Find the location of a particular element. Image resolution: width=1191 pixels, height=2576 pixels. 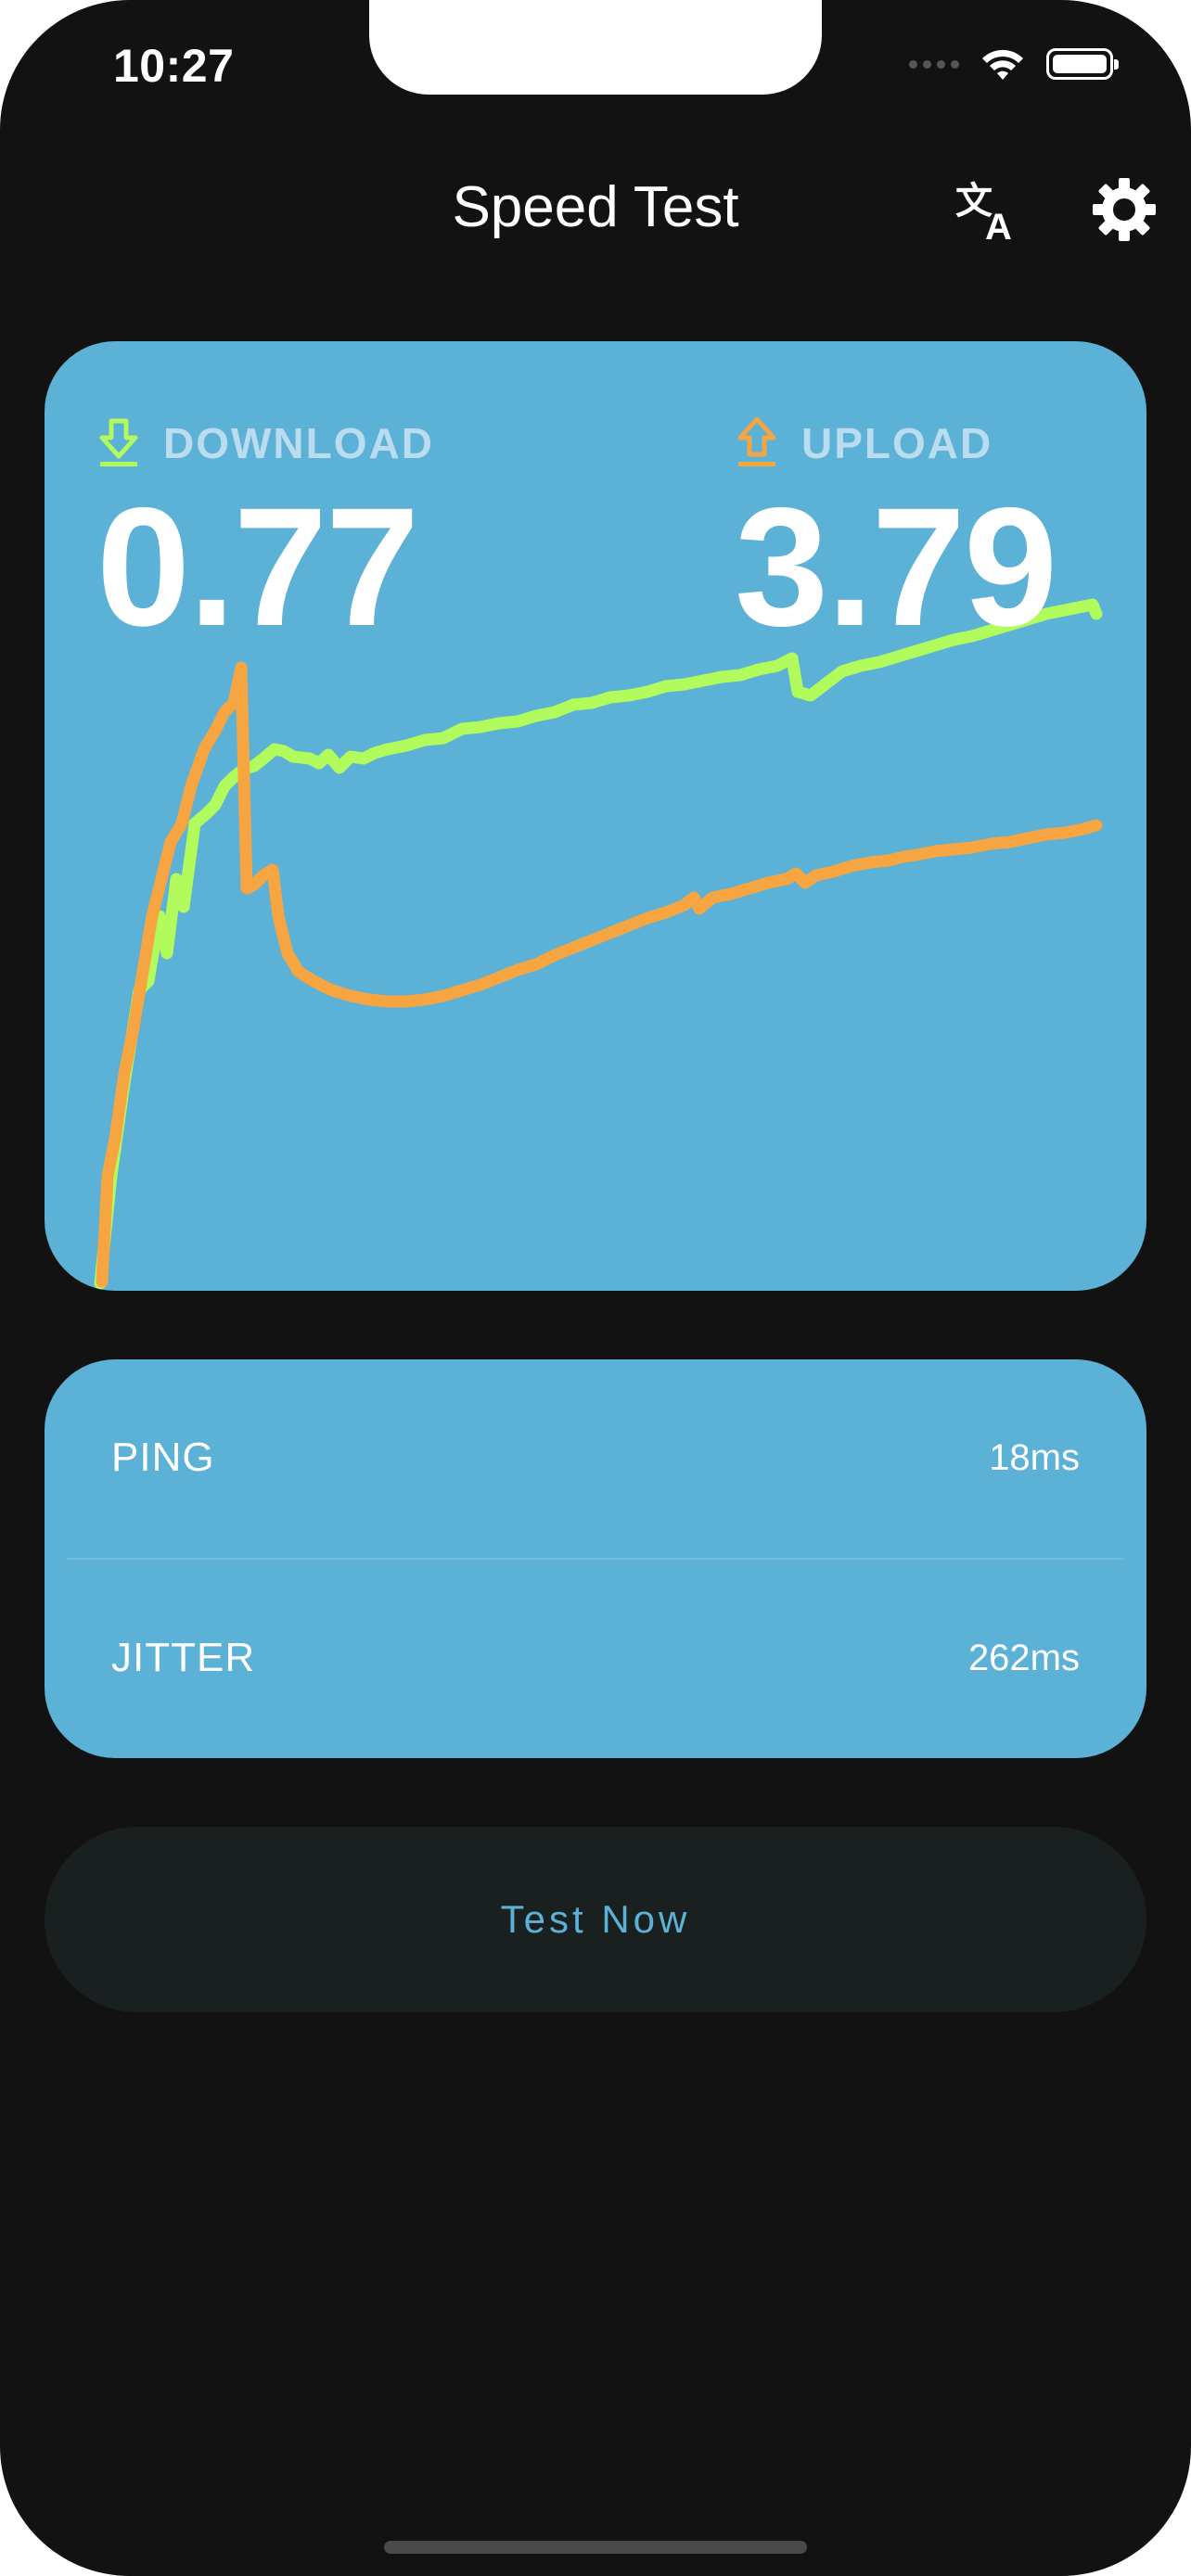

battery-icon is located at coordinates (1082, 64).